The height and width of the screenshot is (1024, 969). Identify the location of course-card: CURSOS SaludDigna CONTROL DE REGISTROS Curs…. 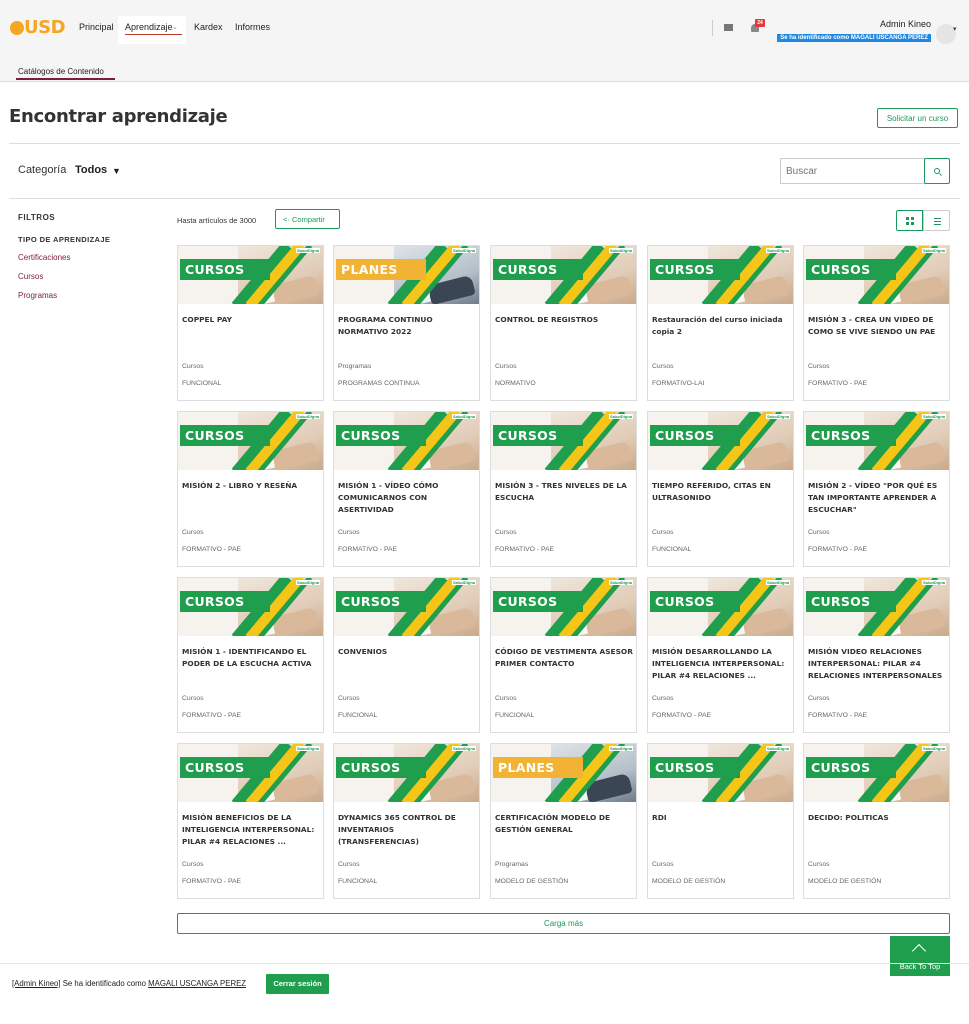
(563, 323).